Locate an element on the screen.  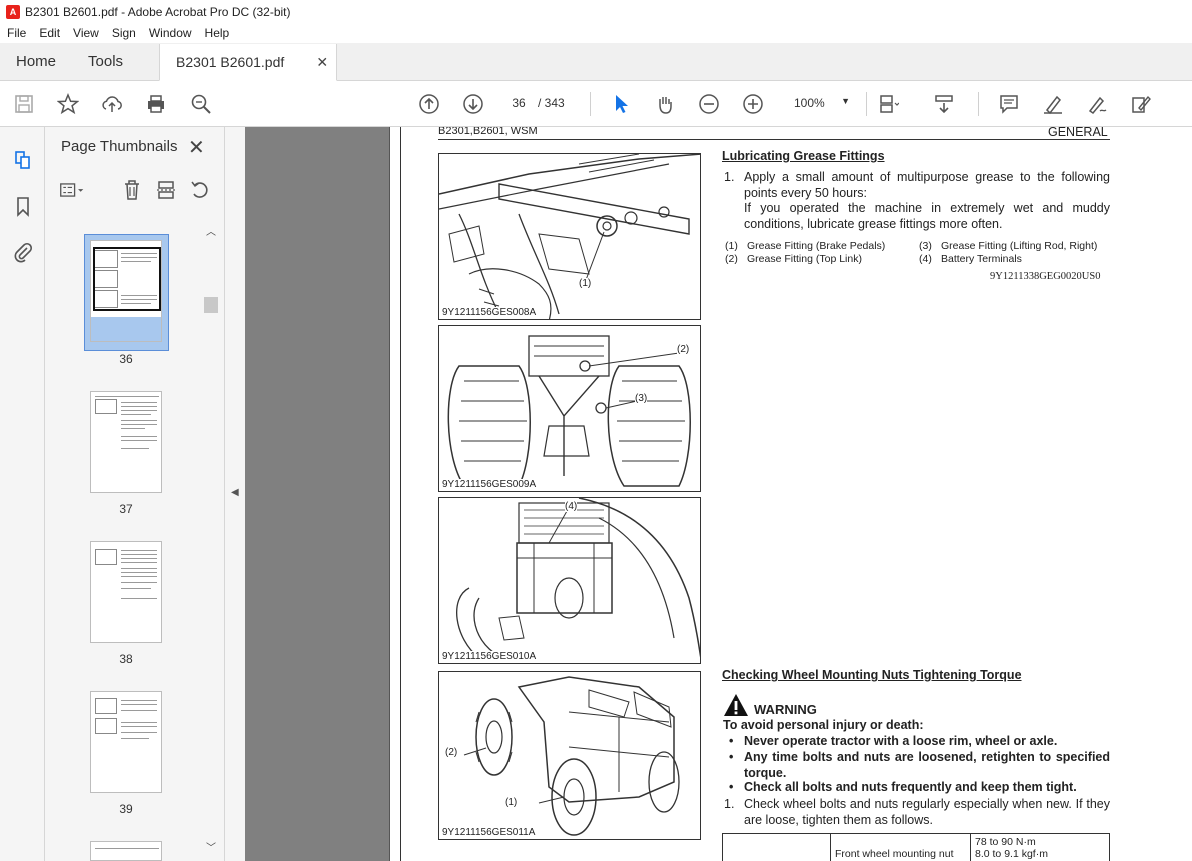
legend-text: Battery Terminals is located at coordinates (981, 259).